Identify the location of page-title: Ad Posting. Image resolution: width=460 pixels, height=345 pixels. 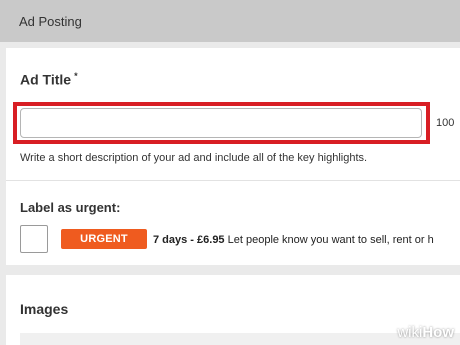
(50, 21).